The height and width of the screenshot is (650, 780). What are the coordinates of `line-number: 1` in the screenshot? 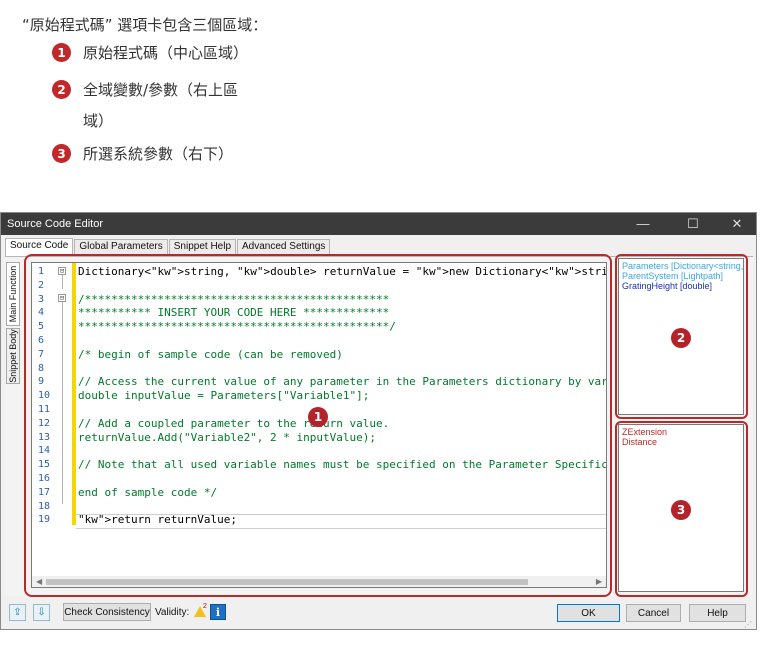 It's located at (41, 271).